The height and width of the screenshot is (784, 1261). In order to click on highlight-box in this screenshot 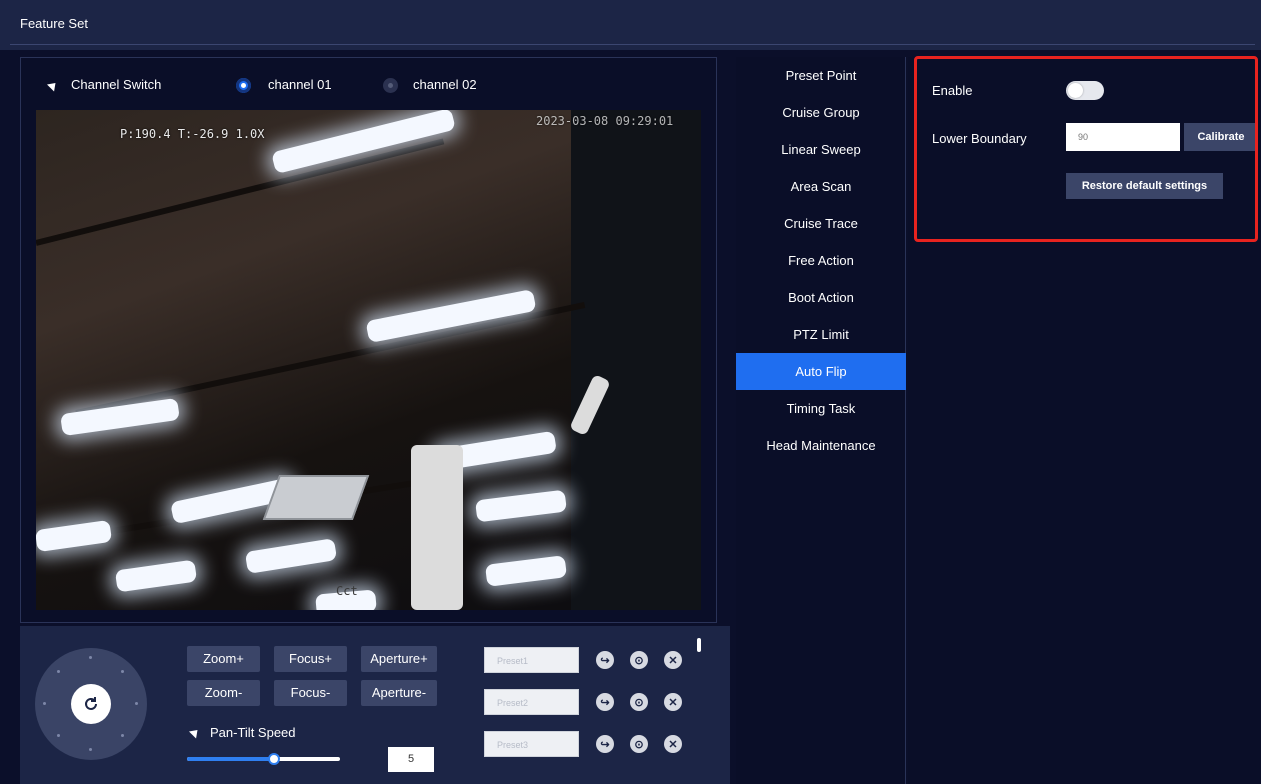, I will do `click(1086, 149)`.